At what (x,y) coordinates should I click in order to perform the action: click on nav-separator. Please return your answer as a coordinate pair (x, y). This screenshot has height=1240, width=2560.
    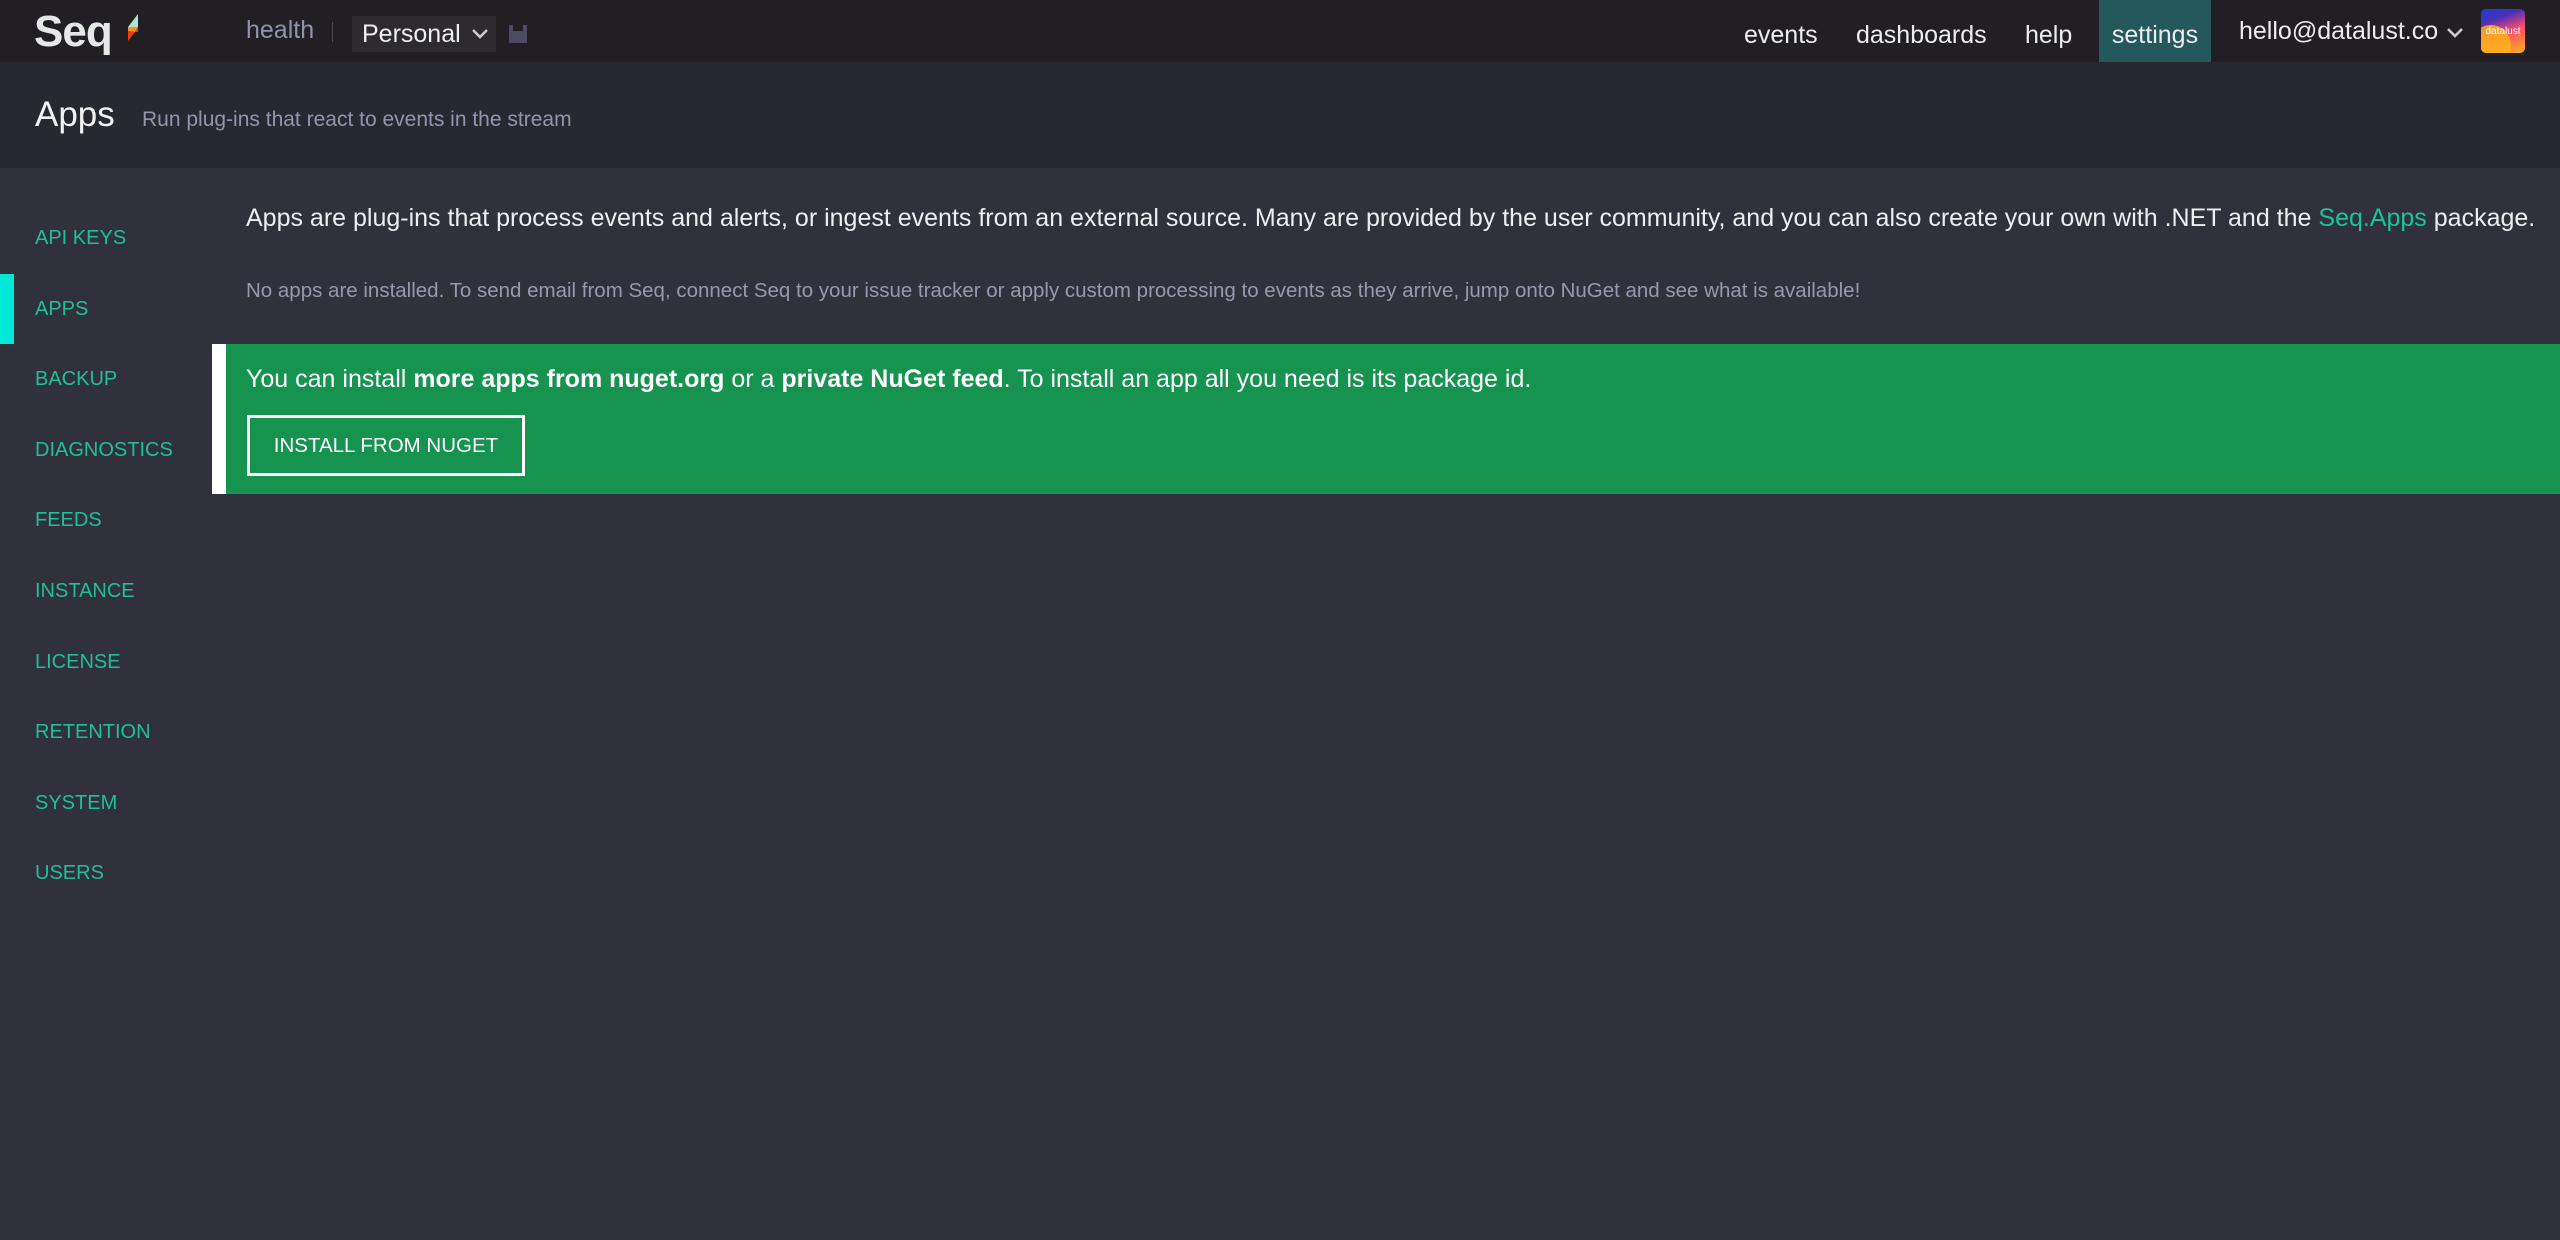
    Looking at the image, I should click on (332, 32).